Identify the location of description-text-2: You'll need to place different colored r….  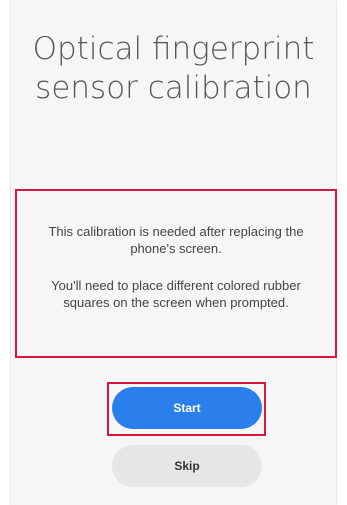
(176, 294).